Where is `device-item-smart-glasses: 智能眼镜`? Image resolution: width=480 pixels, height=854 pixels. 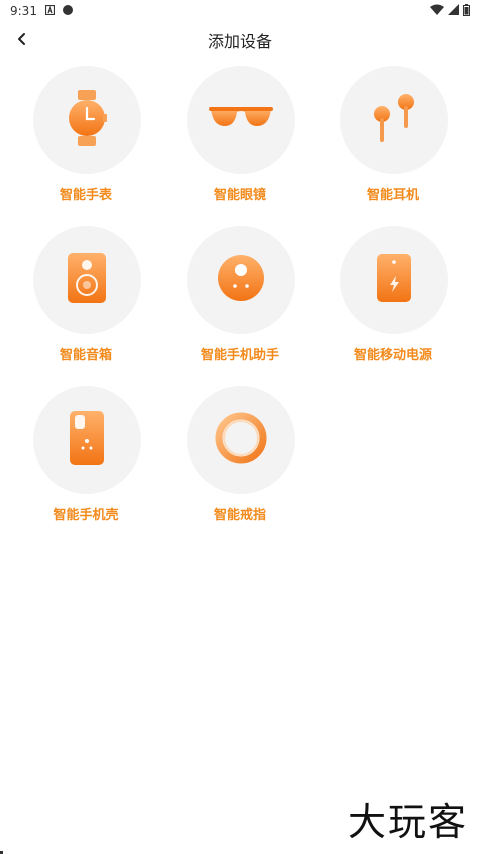
device-item-smart-glasses: 智能眼镜 is located at coordinates (240, 136).